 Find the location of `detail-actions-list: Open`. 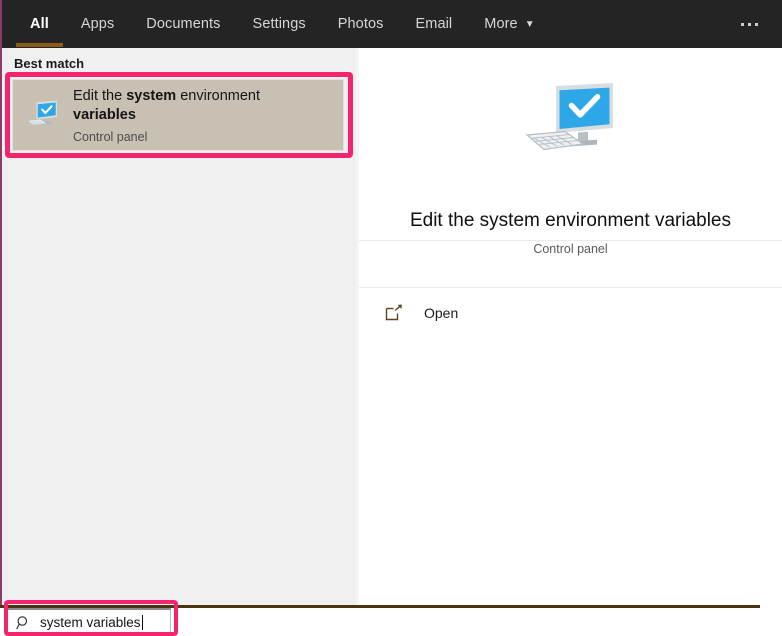

detail-actions-list: Open is located at coordinates (570, 313).